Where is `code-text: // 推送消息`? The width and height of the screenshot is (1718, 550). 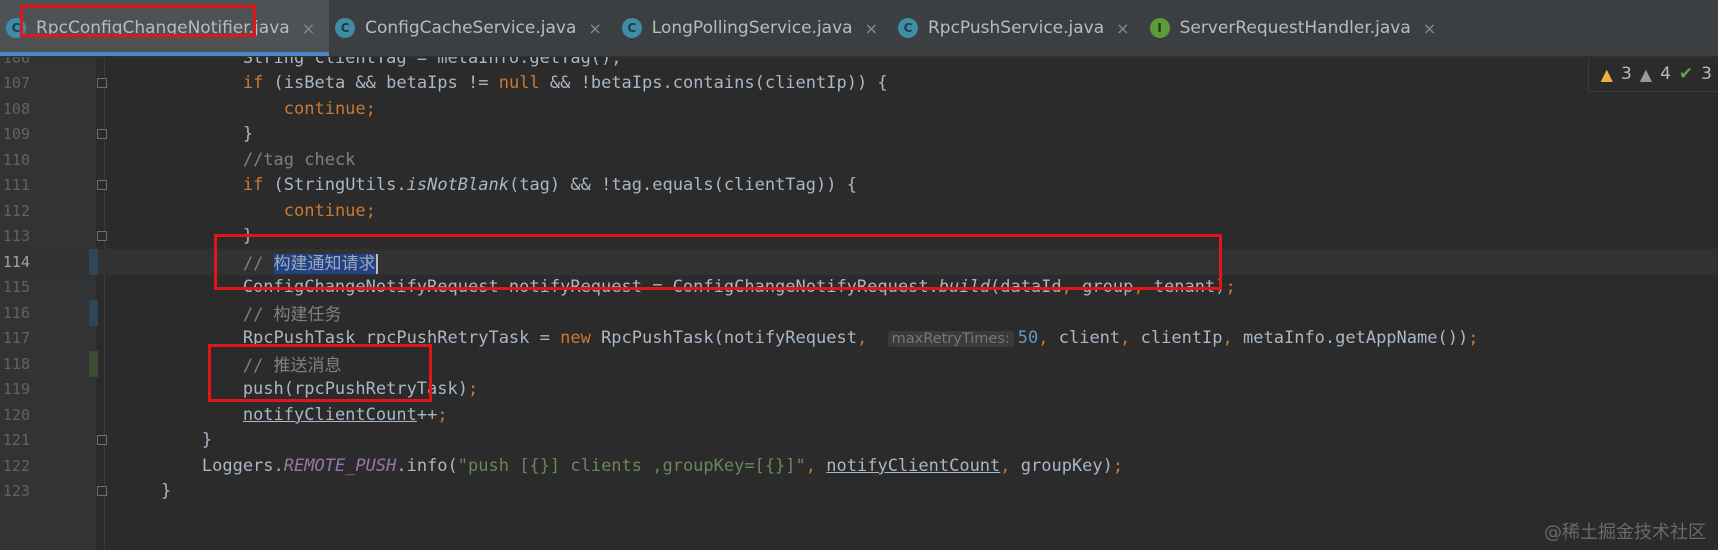
code-text: // 推送消息 is located at coordinates (292, 366).